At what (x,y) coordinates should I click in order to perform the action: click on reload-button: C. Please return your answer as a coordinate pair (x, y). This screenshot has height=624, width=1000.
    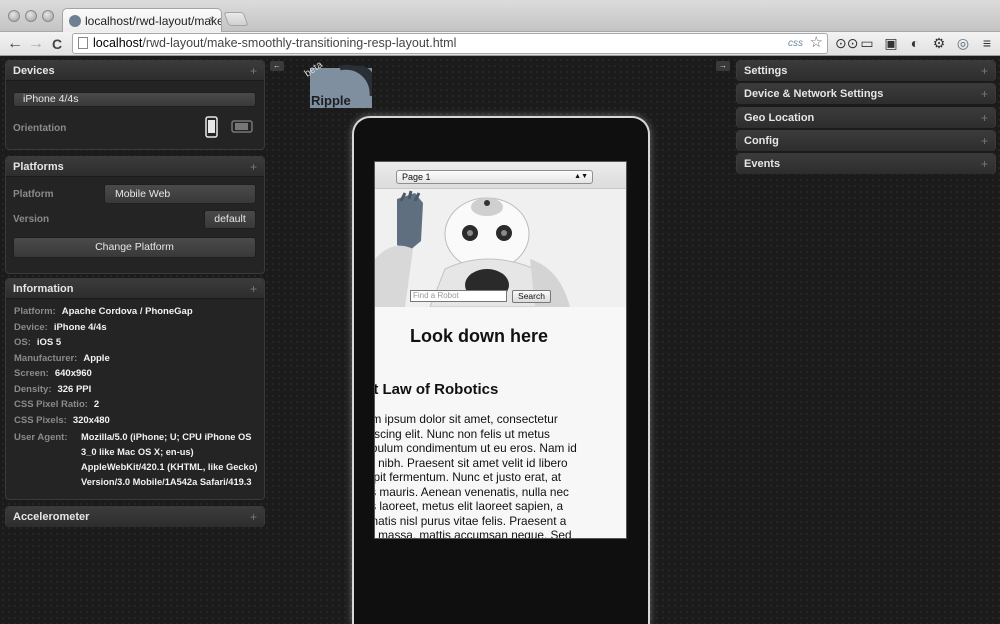
    Looking at the image, I should click on (57, 44).